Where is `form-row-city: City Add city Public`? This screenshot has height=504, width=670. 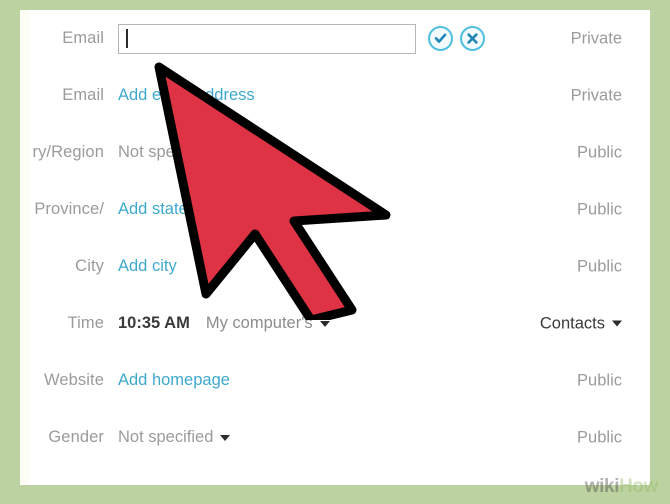 form-row-city: City Add city Public is located at coordinates (335, 266).